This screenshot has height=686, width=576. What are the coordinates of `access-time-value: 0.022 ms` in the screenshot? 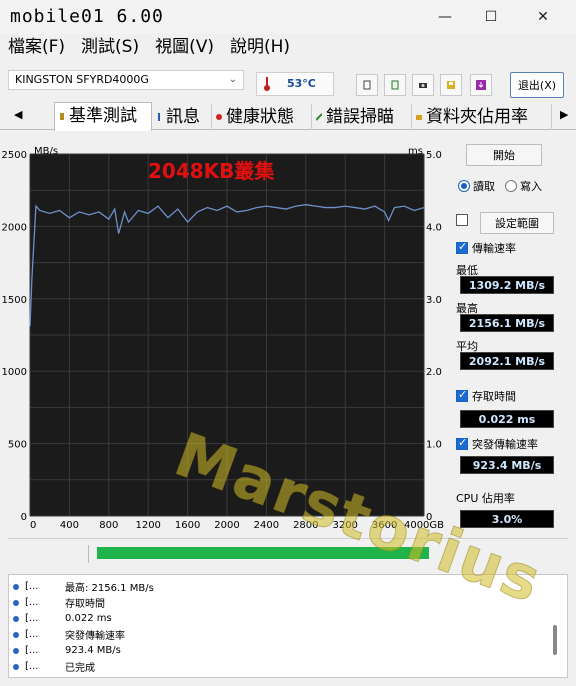 It's located at (507, 419).